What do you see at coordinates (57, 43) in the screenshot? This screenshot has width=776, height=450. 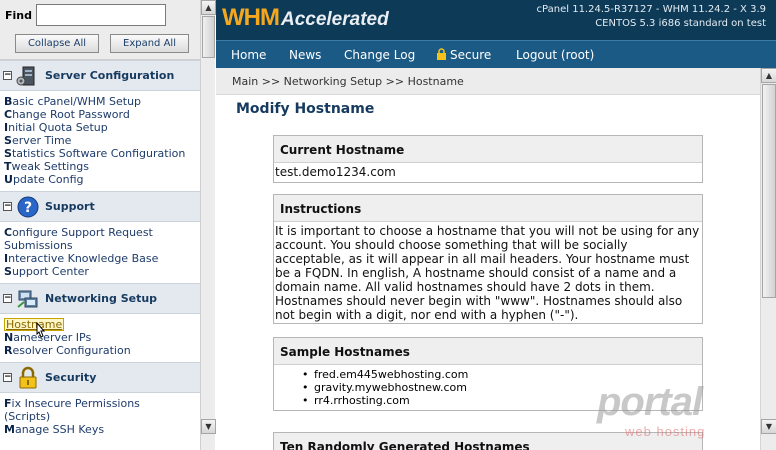 I see `collapse-all-button: Collapse All` at bounding box center [57, 43].